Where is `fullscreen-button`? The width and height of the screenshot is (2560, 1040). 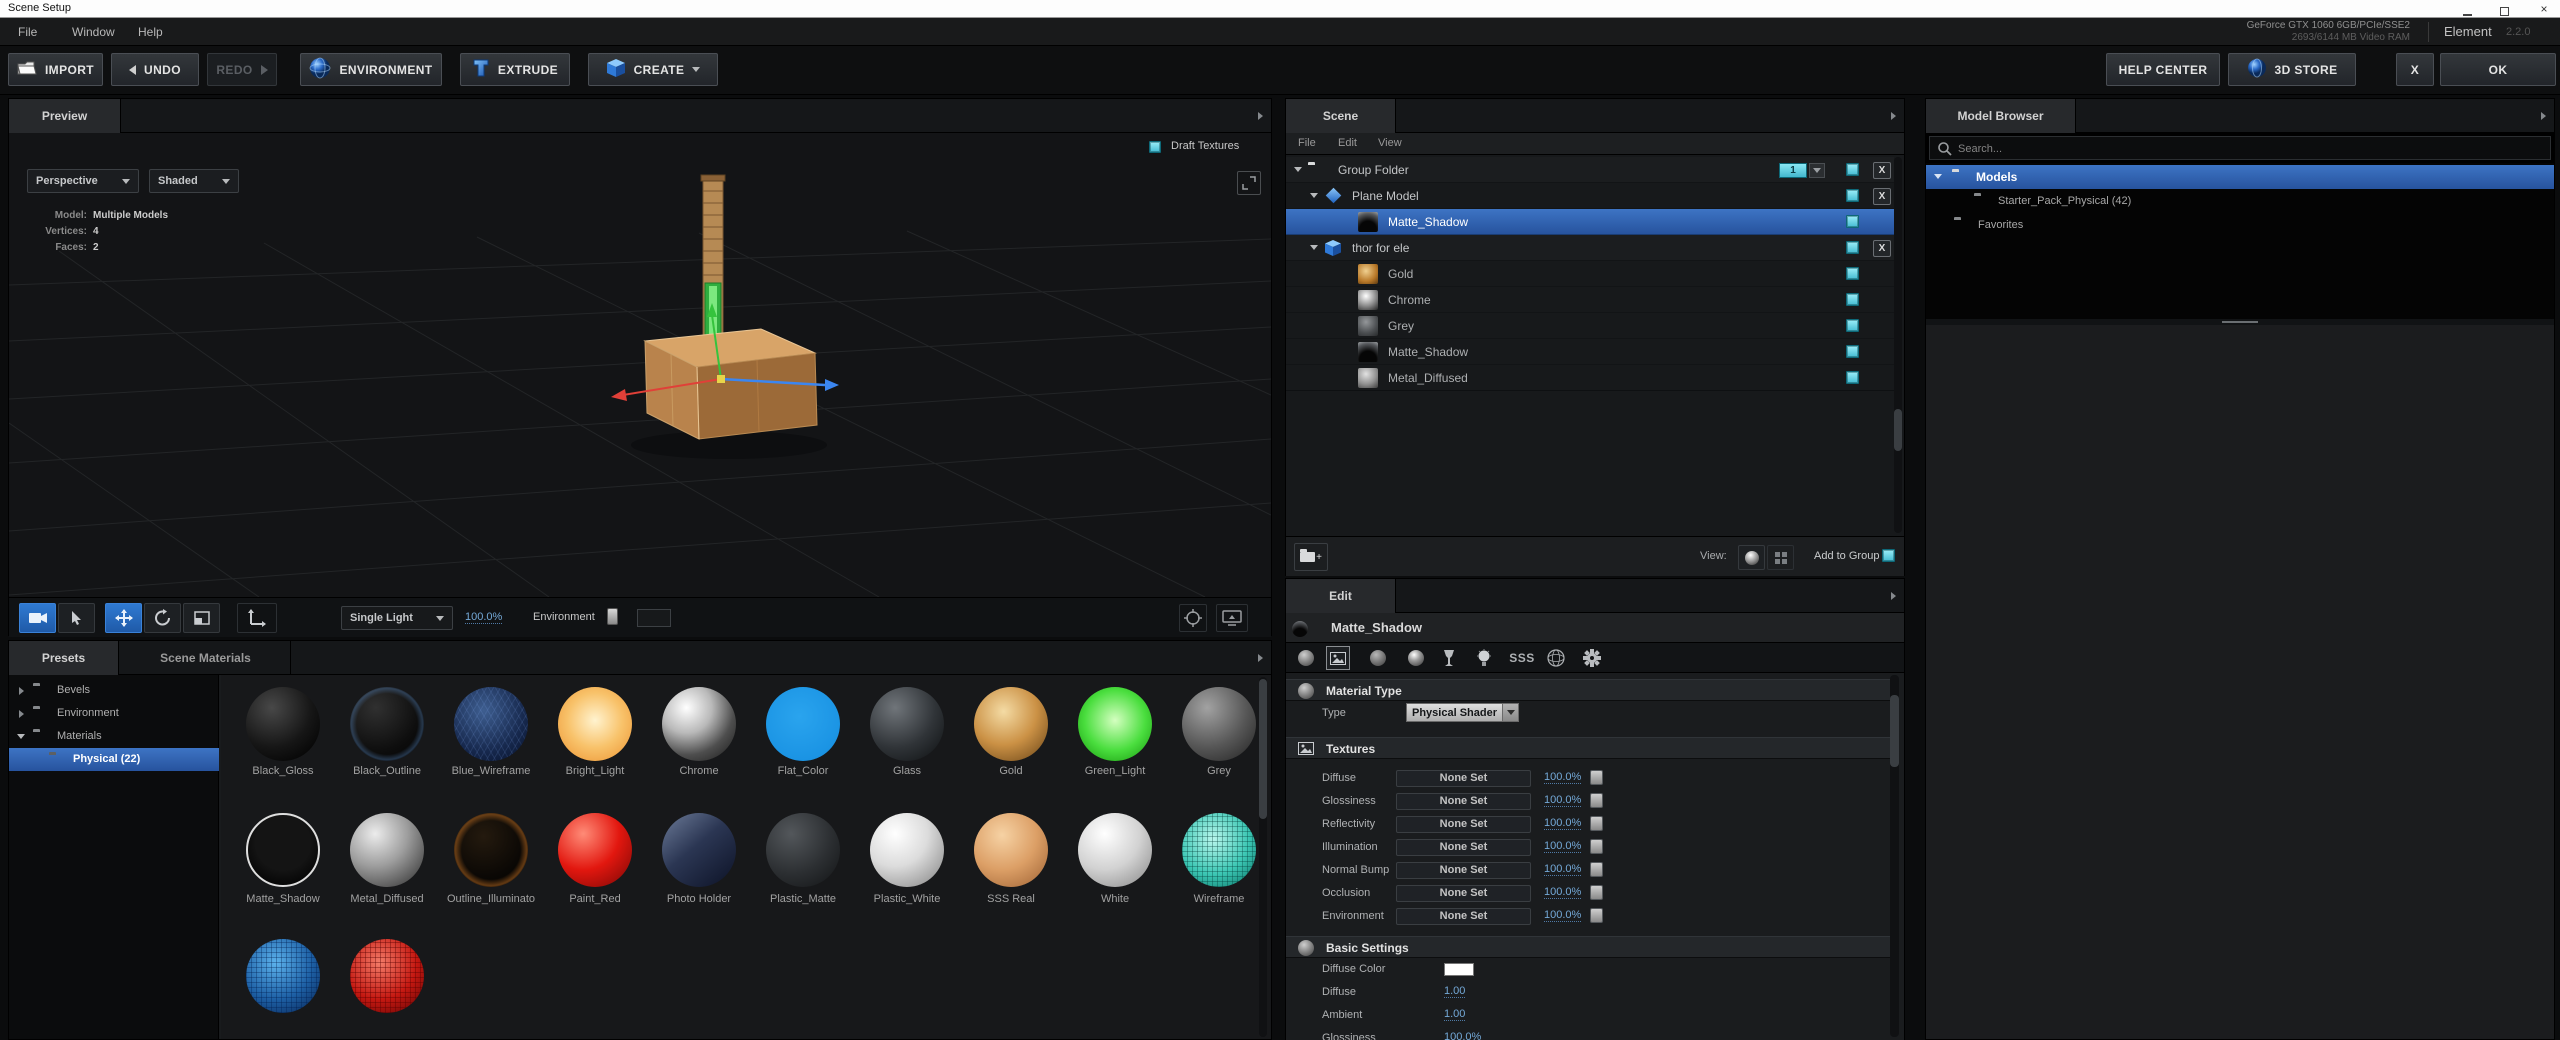
fullscreen-button is located at coordinates (1249, 183).